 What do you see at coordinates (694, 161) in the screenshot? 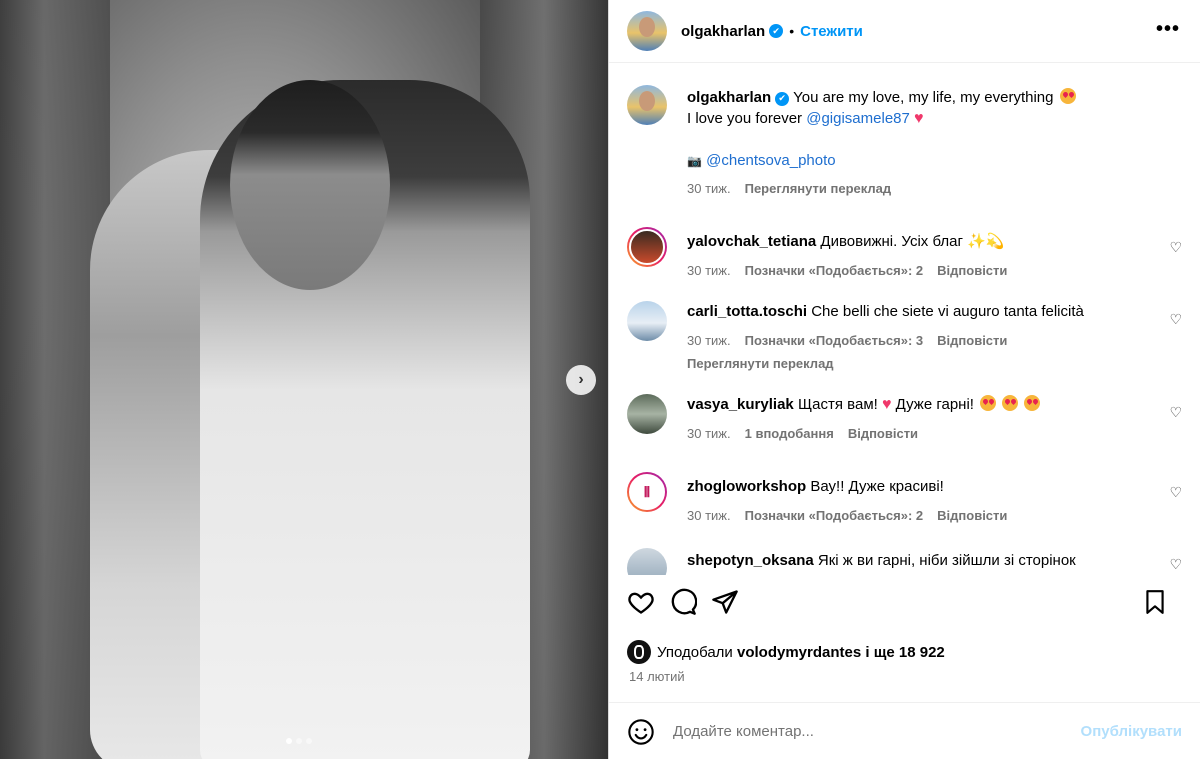
I see `camera-emoji-icon: 📷` at bounding box center [694, 161].